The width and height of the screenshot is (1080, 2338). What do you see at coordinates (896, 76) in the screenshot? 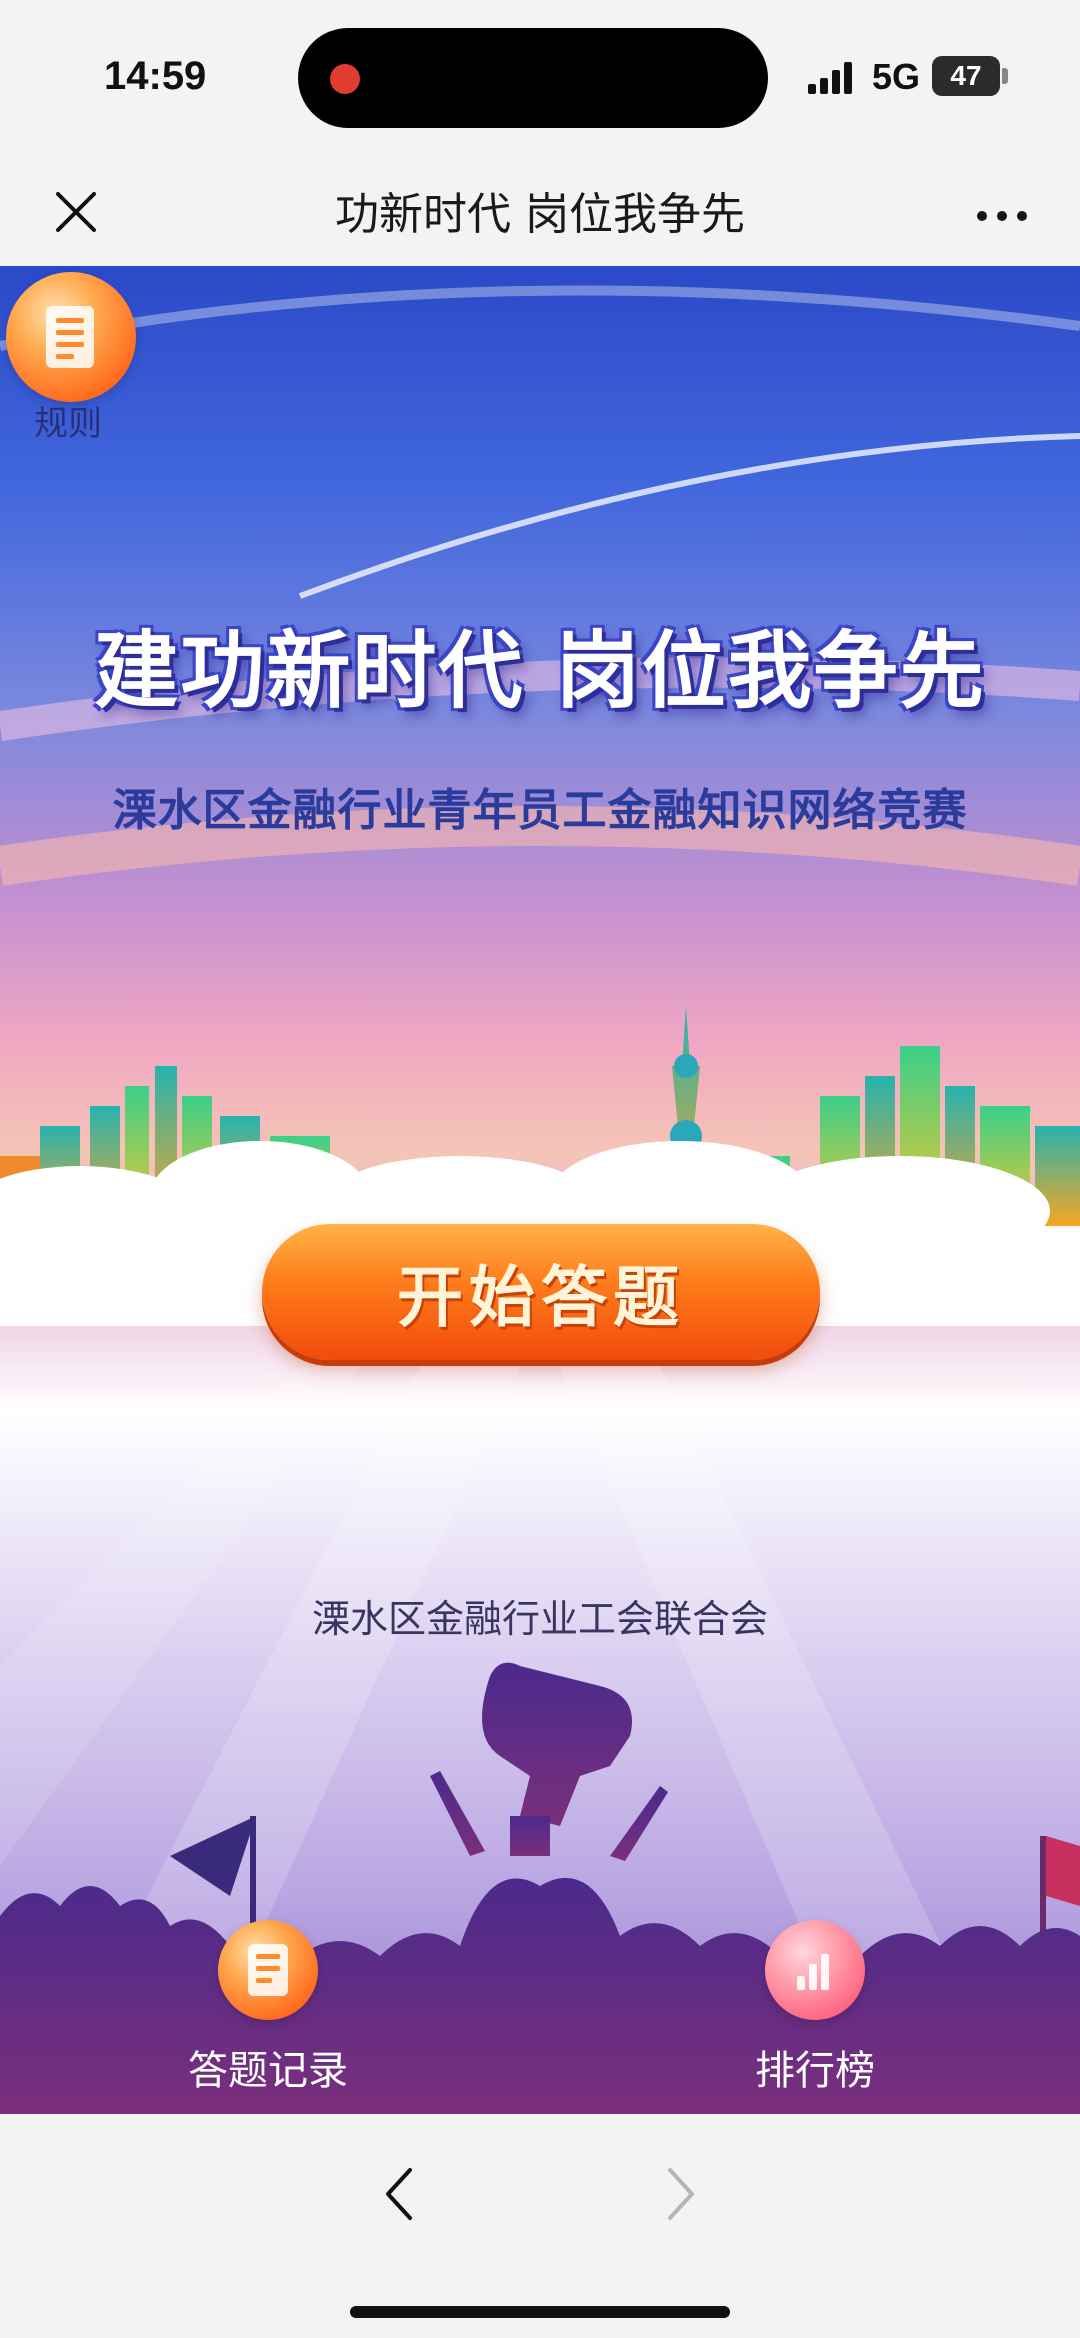
I see `network-type: 5G` at bounding box center [896, 76].